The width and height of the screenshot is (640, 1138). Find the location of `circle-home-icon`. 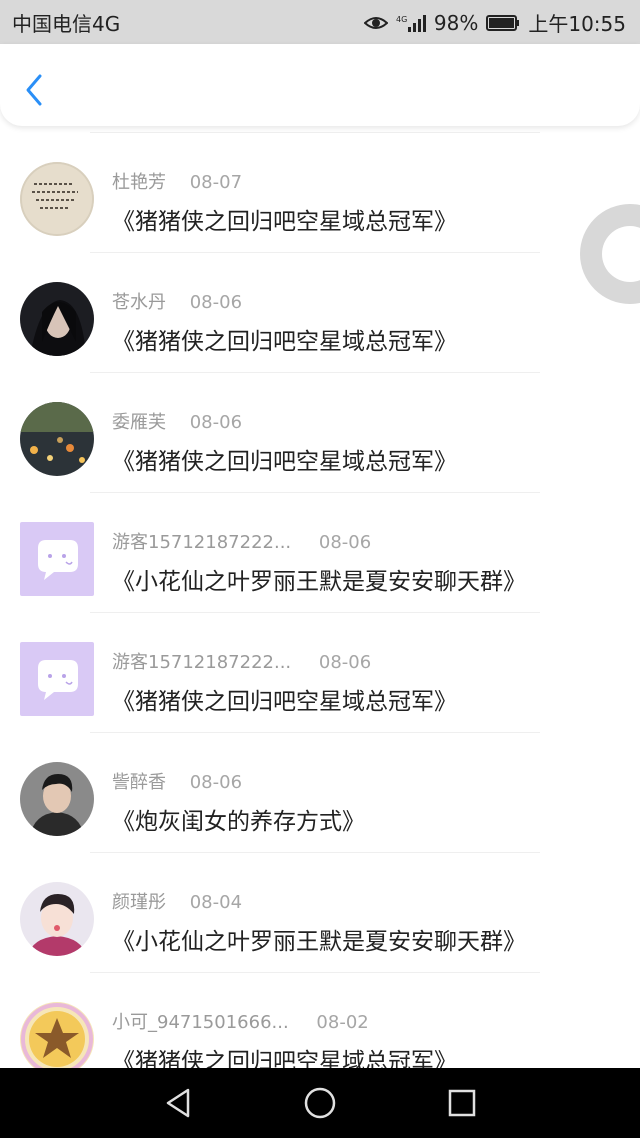

circle-home-icon is located at coordinates (320, 1103).